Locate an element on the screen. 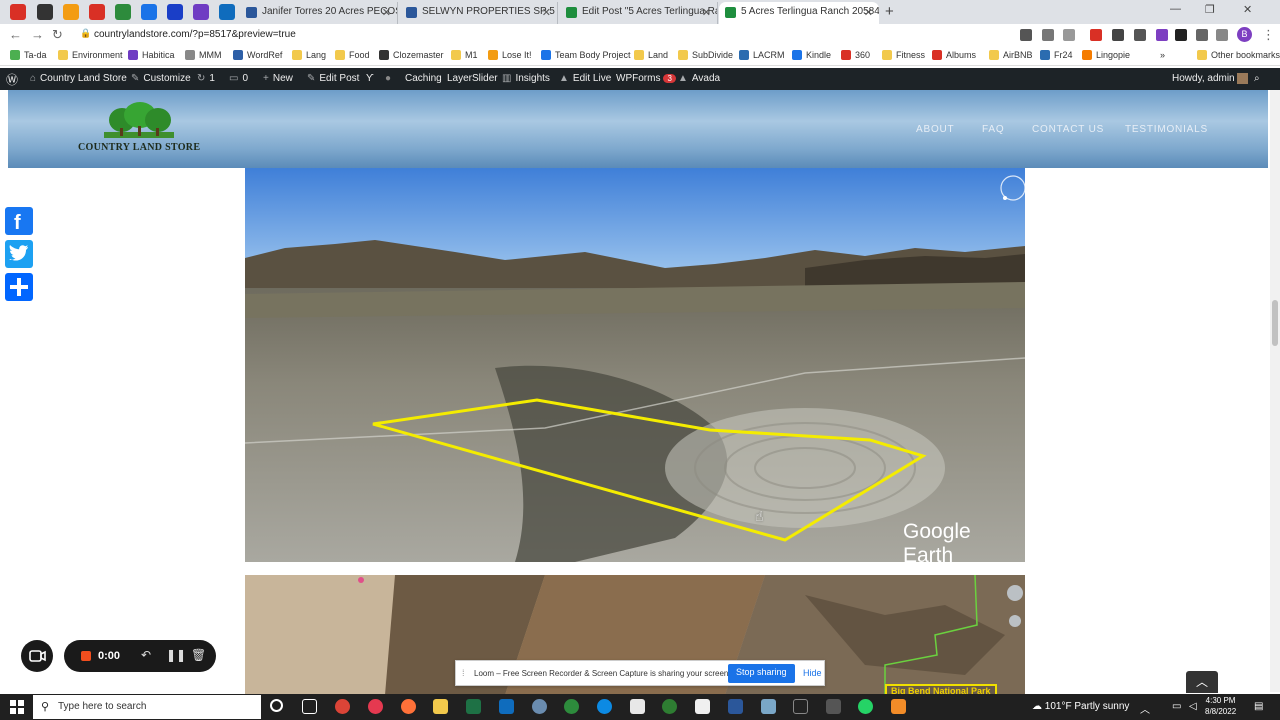  facebook-share-button: f is located at coordinates (19, 221).